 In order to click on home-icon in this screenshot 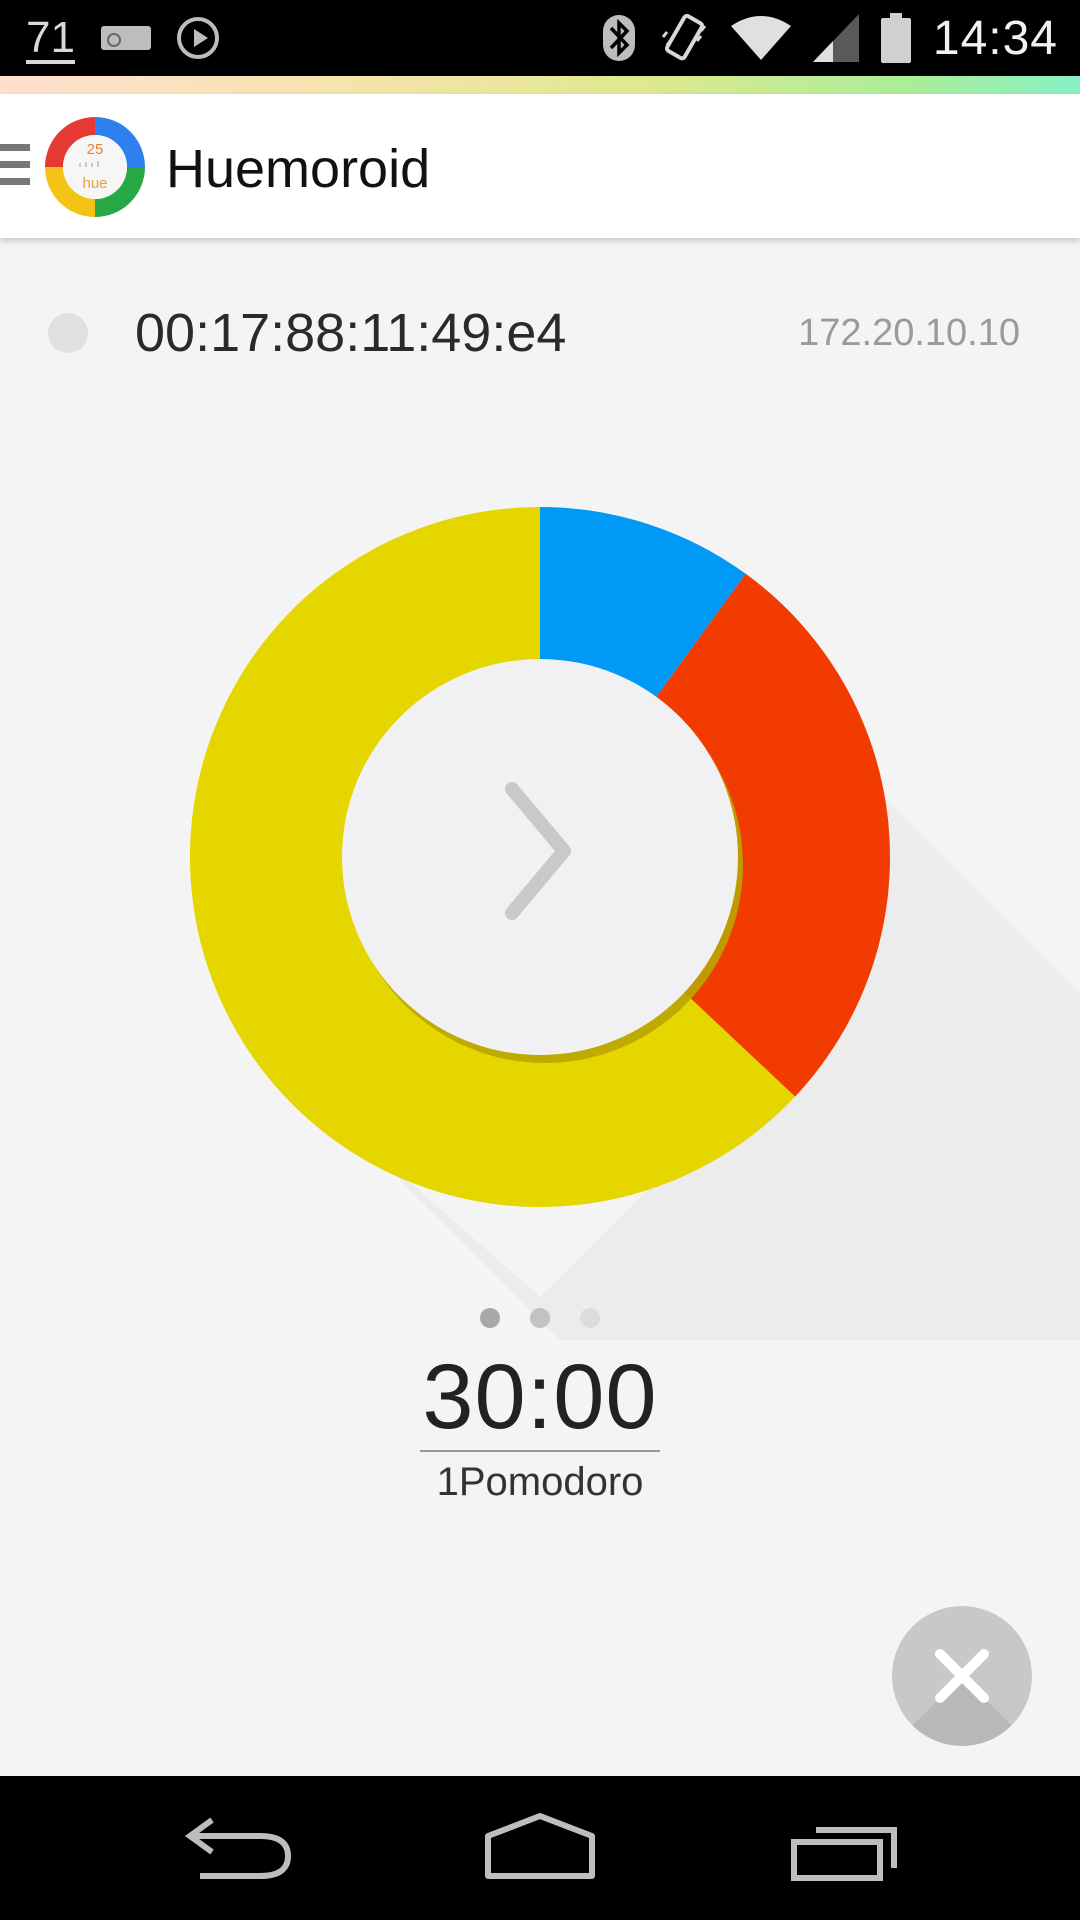, I will do `click(540, 1846)`.